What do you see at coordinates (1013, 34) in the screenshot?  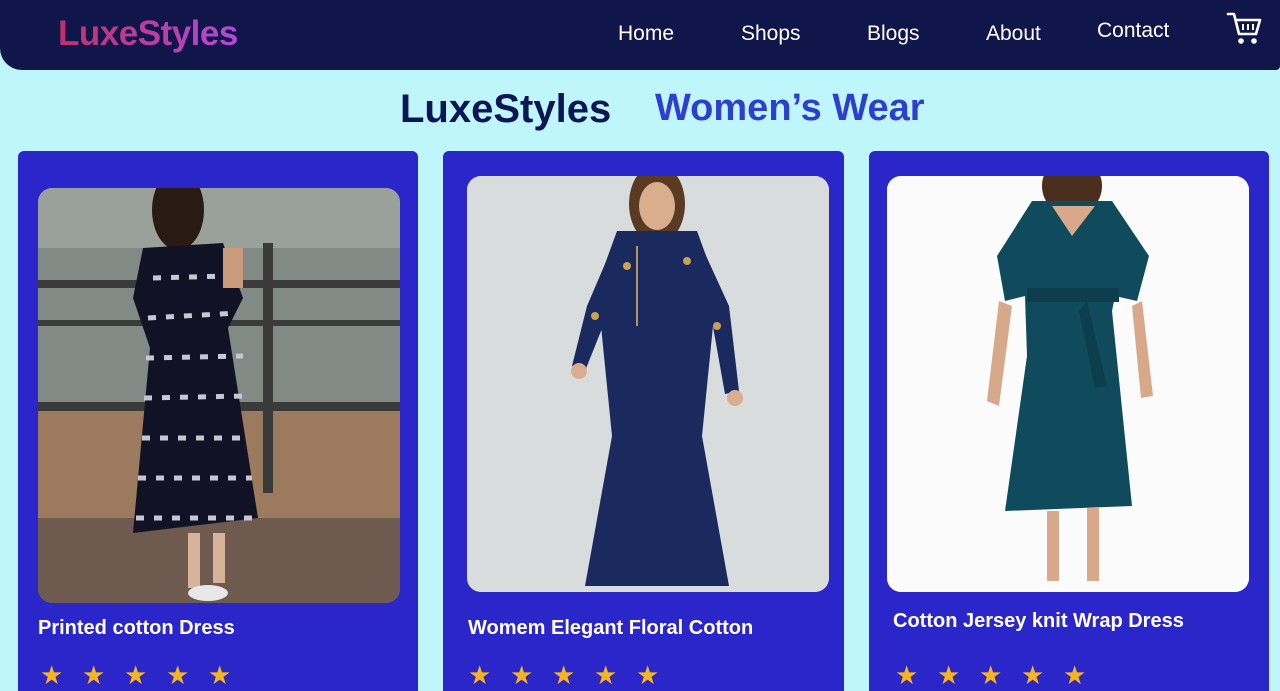 I see `nav-link-about: About` at bounding box center [1013, 34].